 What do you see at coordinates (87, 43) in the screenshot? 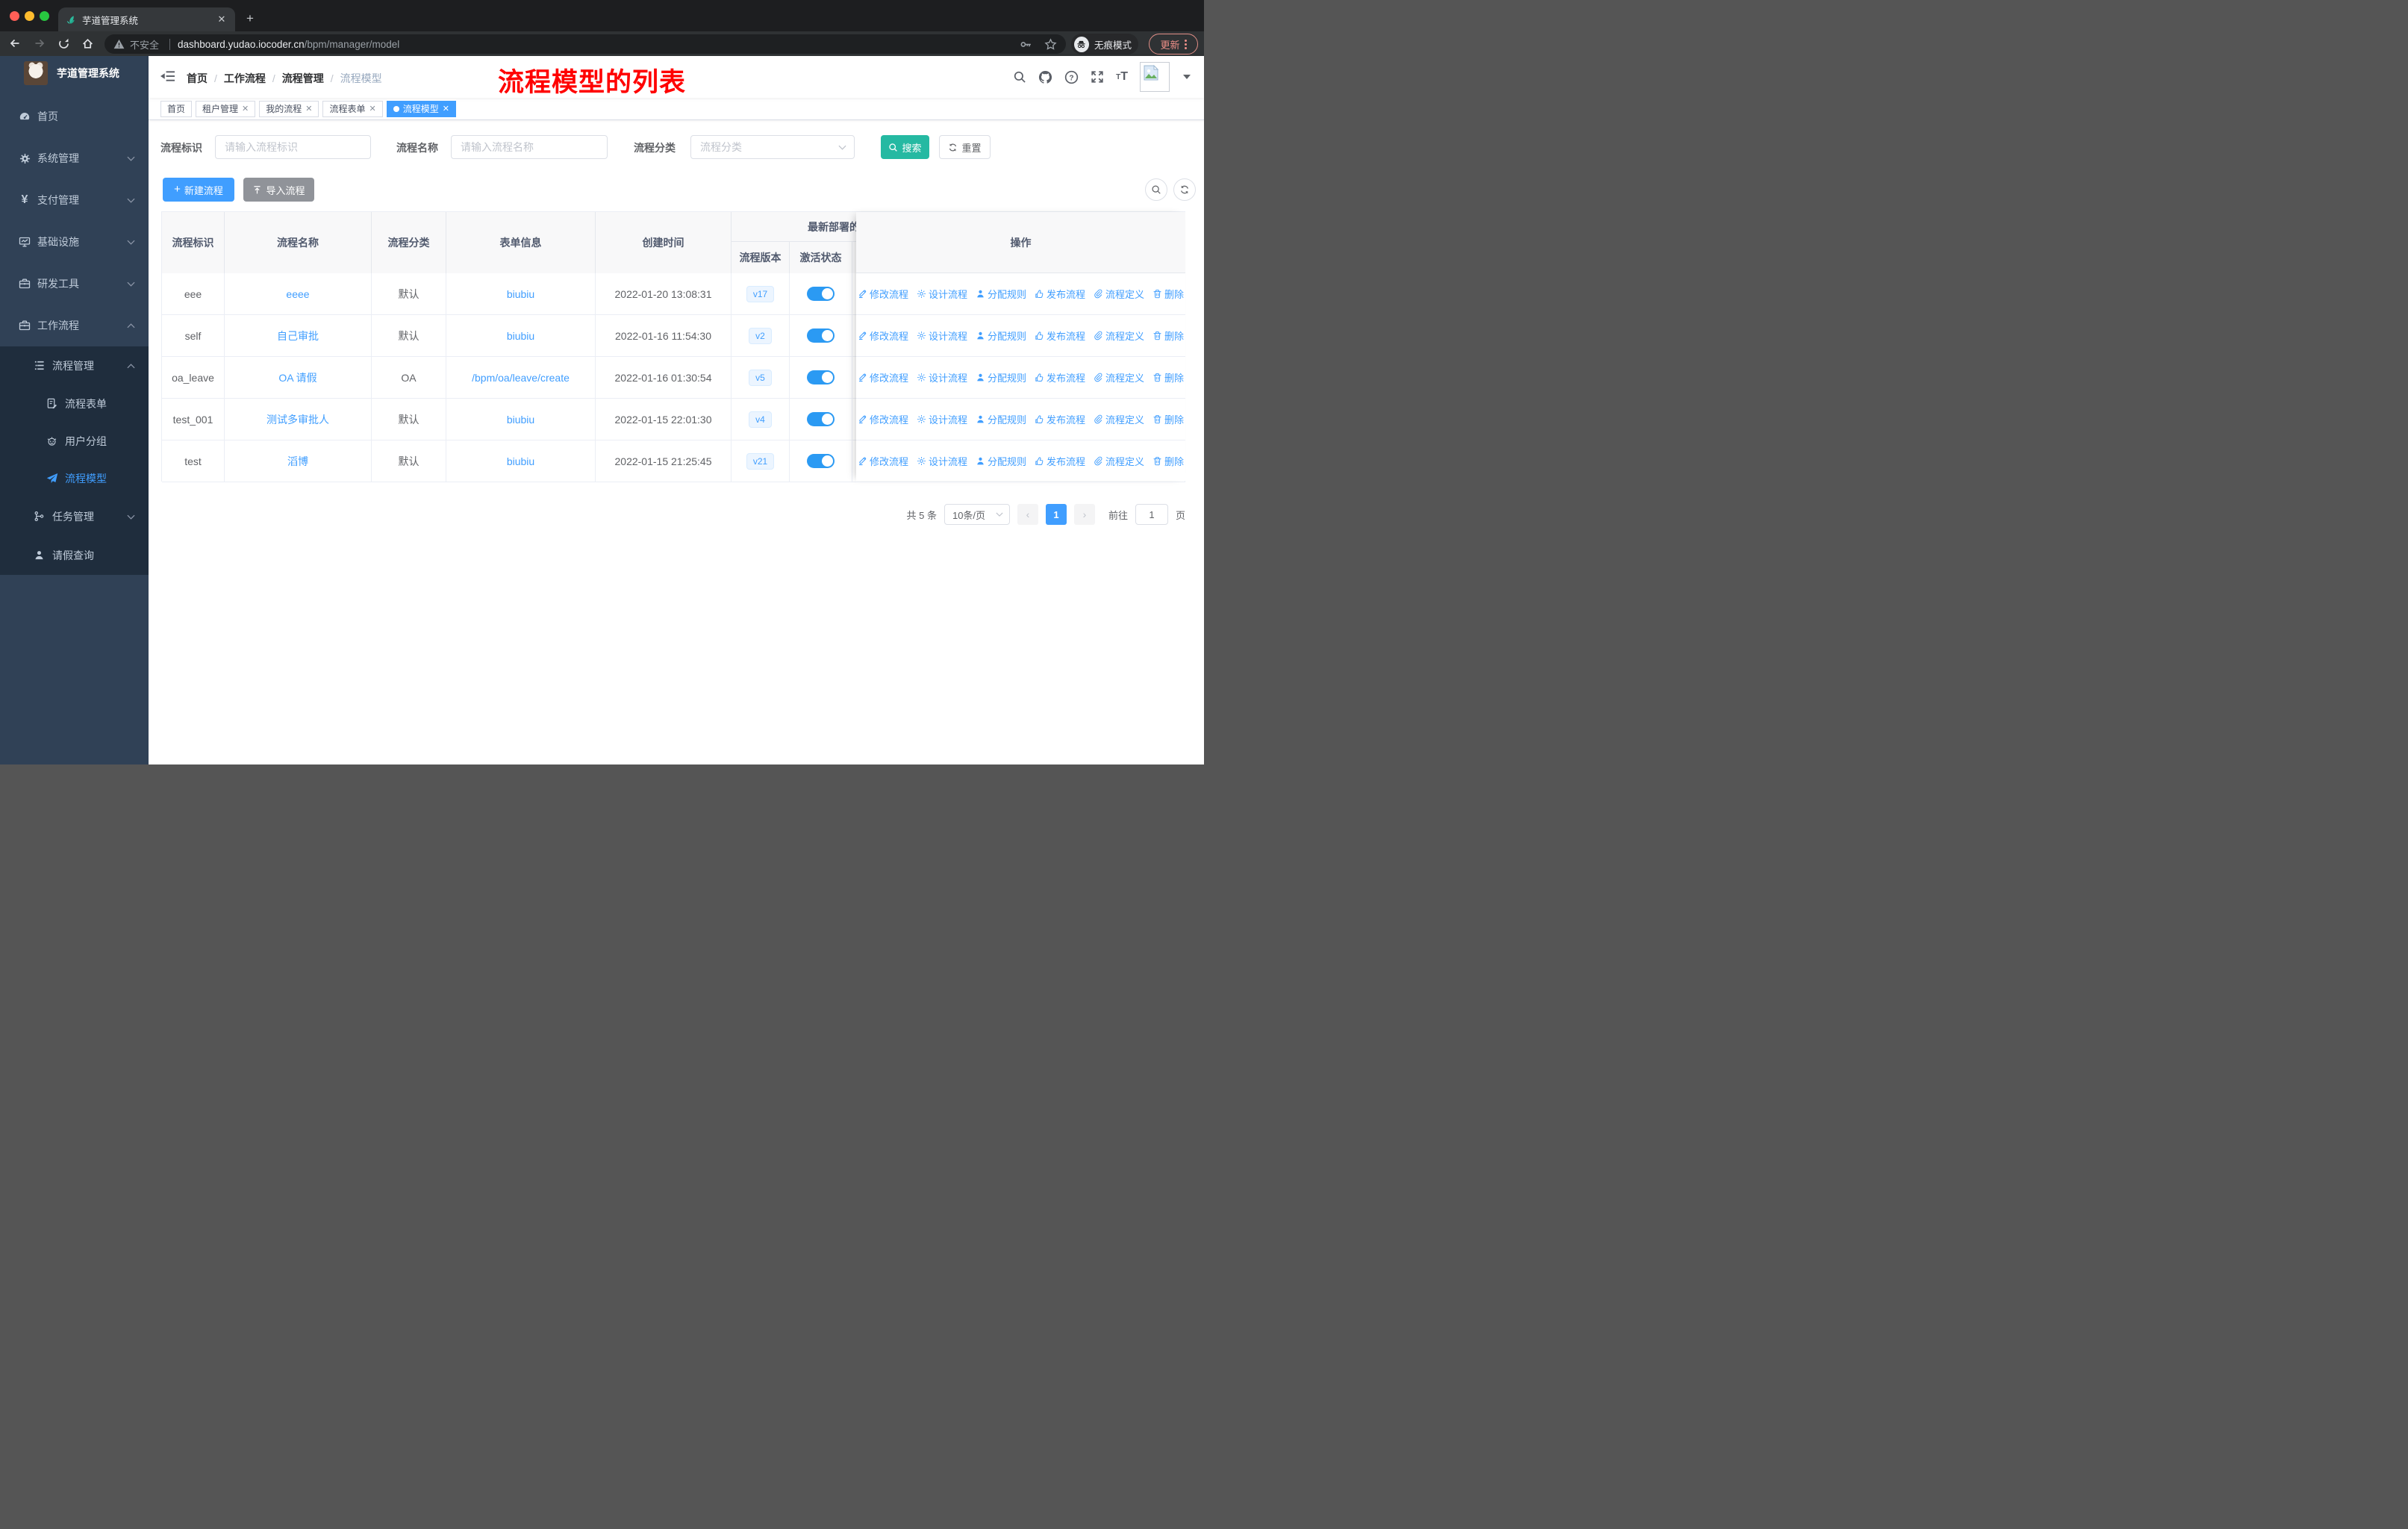
I see `home-icon` at bounding box center [87, 43].